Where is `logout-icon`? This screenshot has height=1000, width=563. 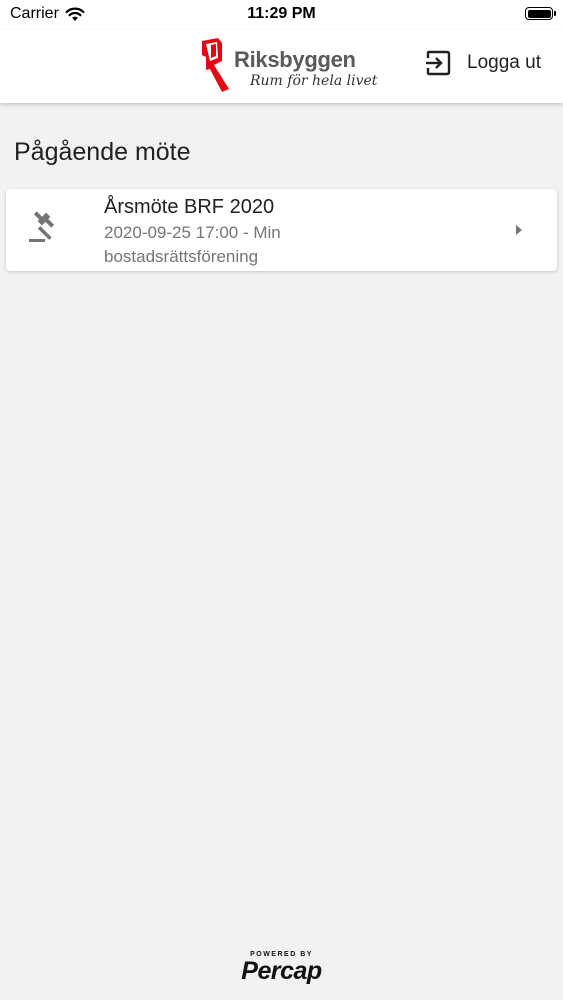 logout-icon is located at coordinates (438, 63).